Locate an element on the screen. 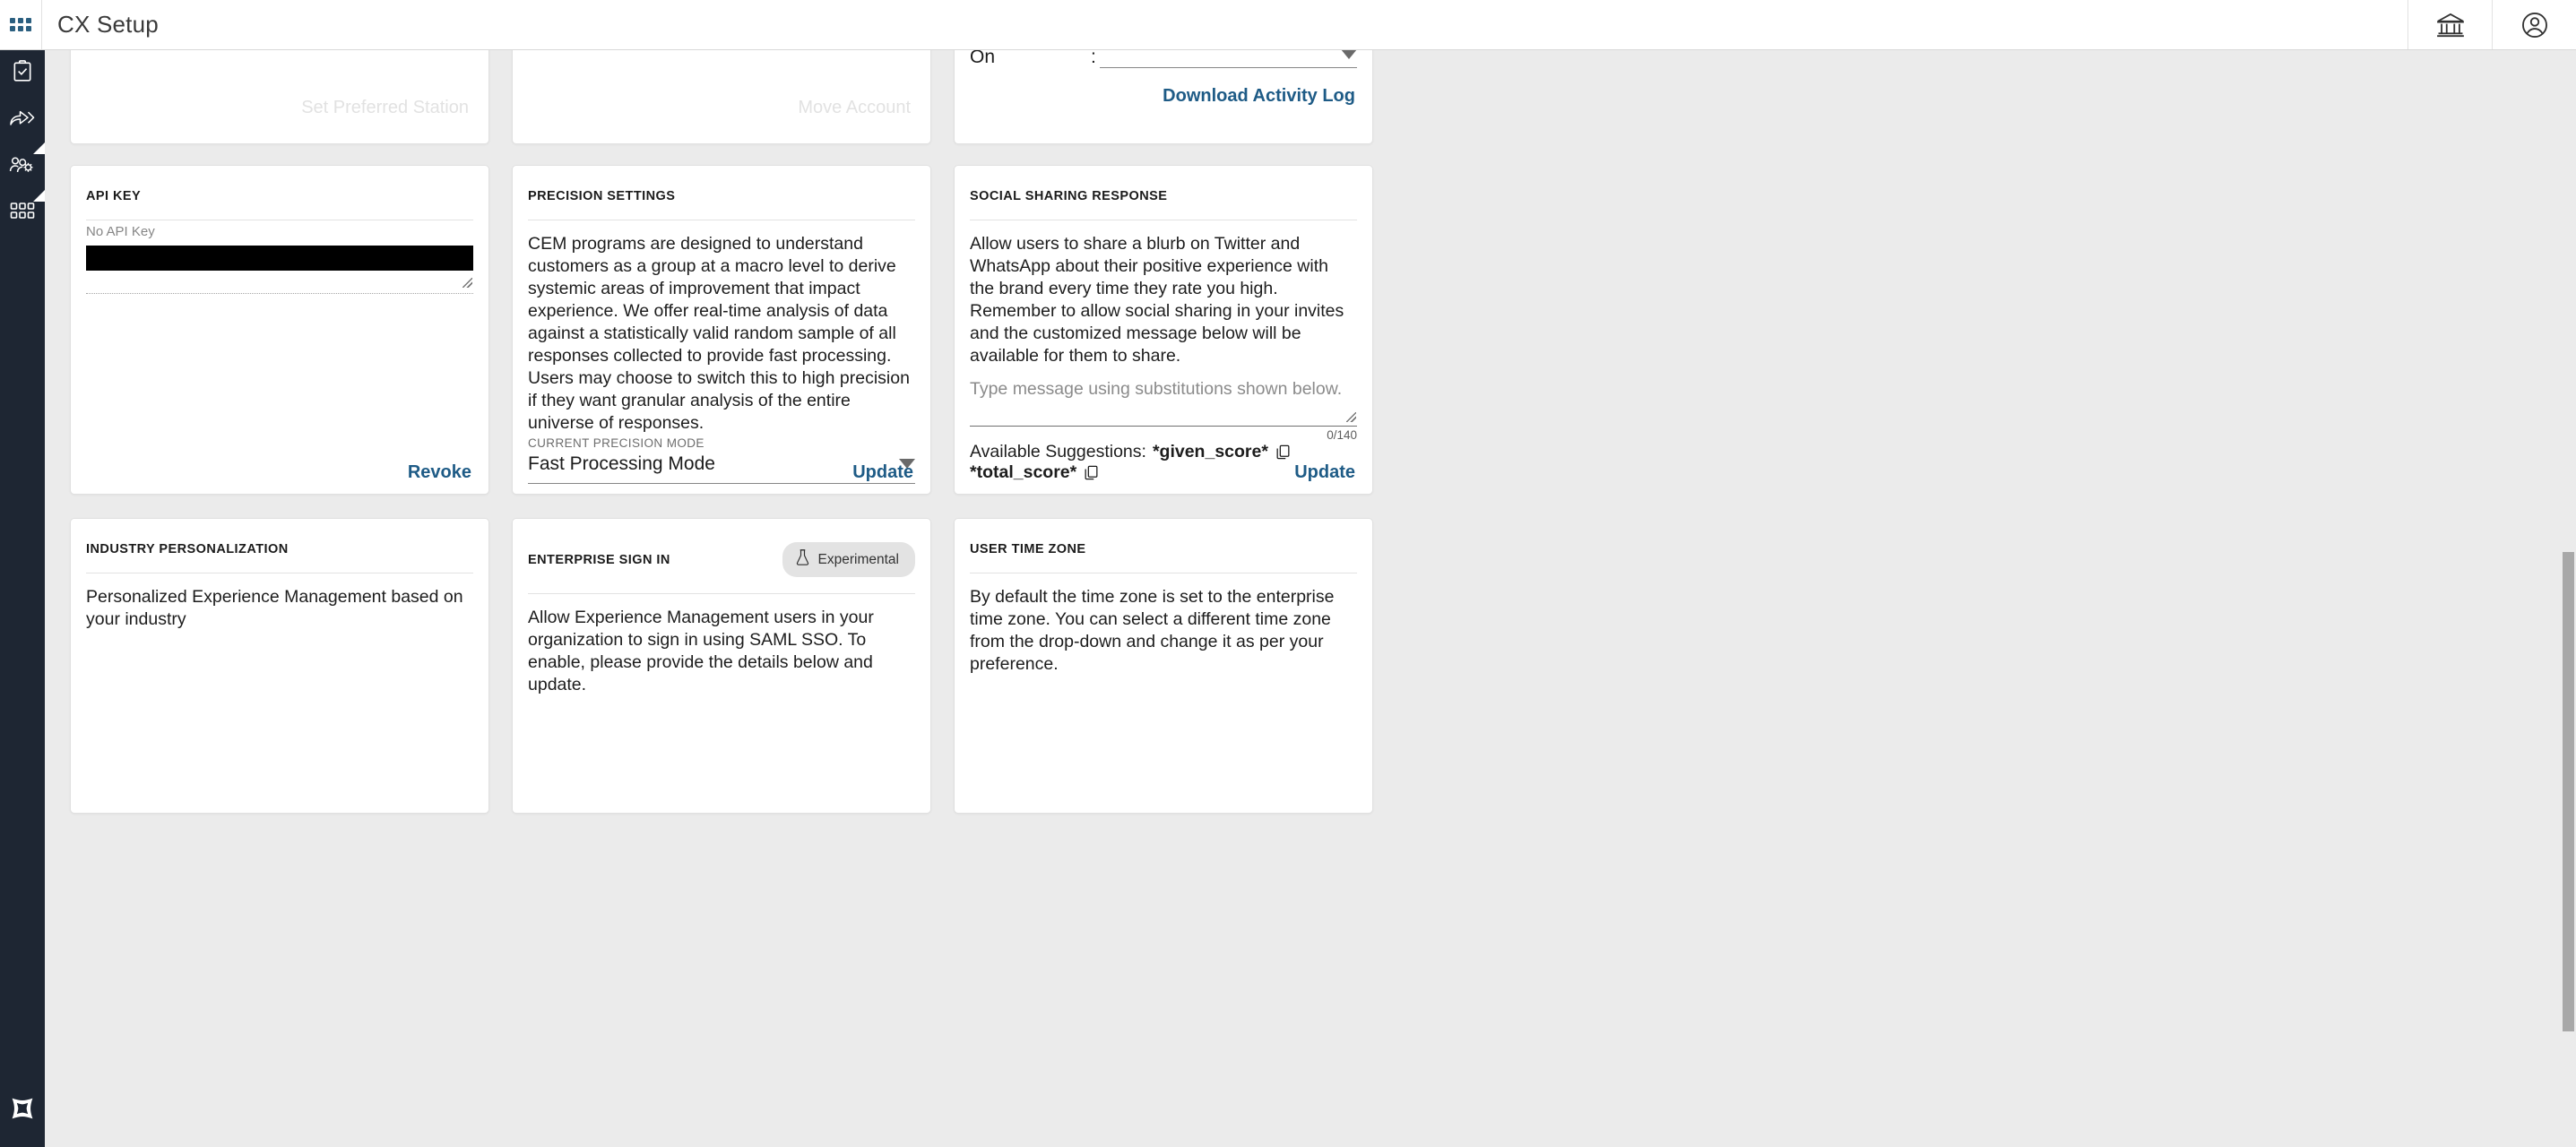 The width and height of the screenshot is (2576, 1147). precision-settings-footer: Update is located at coordinates (882, 472).